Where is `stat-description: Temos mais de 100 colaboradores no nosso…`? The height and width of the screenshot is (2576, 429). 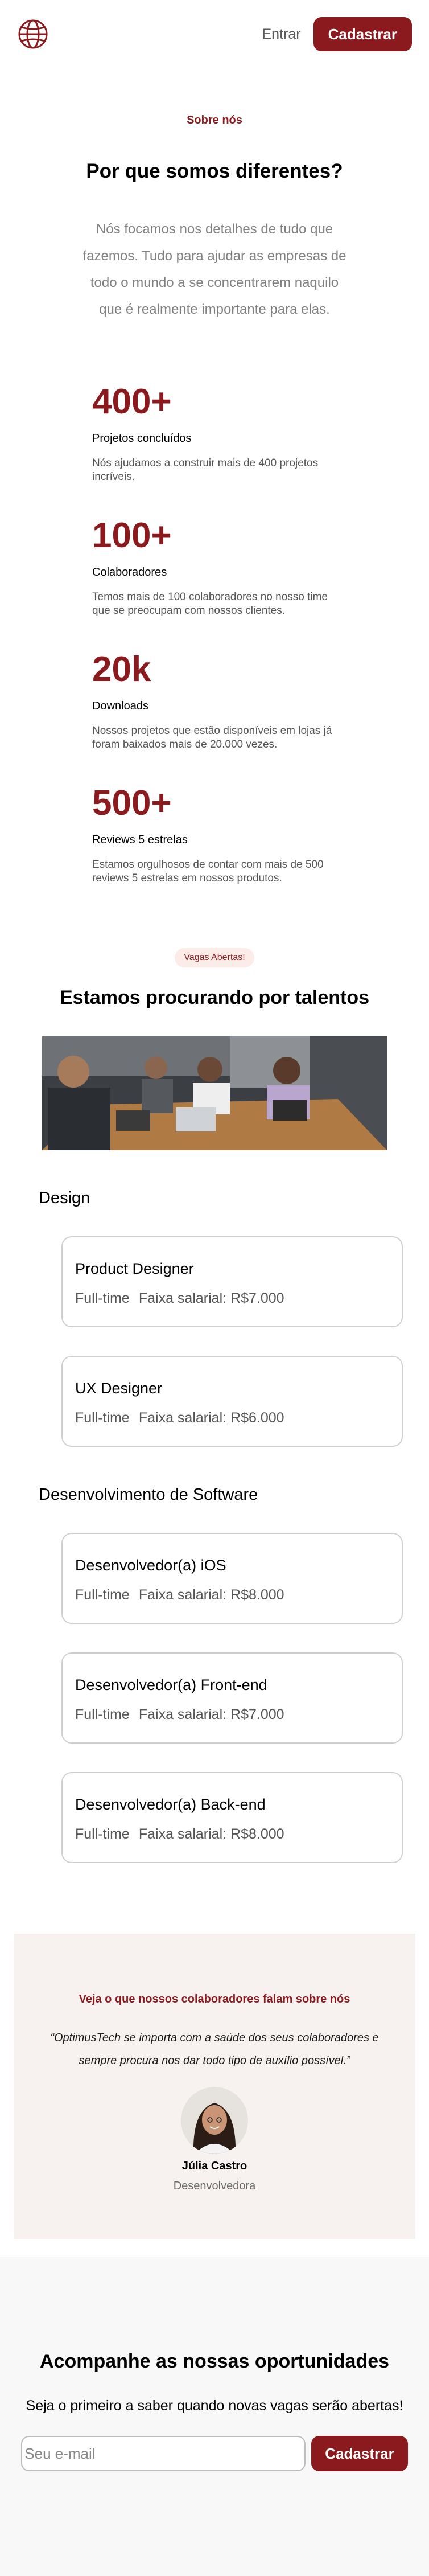
stat-description: Temos mais de 100 colaboradores no nosso… is located at coordinates (210, 604).